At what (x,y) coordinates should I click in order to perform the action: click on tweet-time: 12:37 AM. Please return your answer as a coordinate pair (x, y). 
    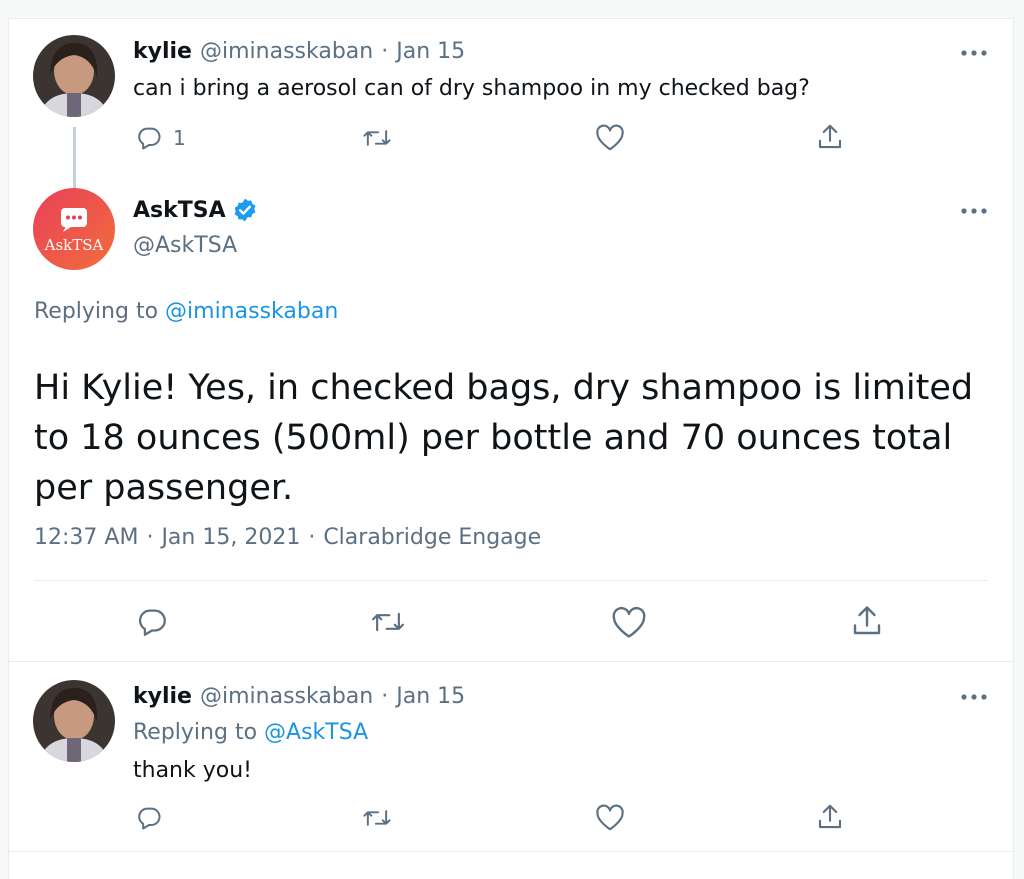
    Looking at the image, I should click on (86, 537).